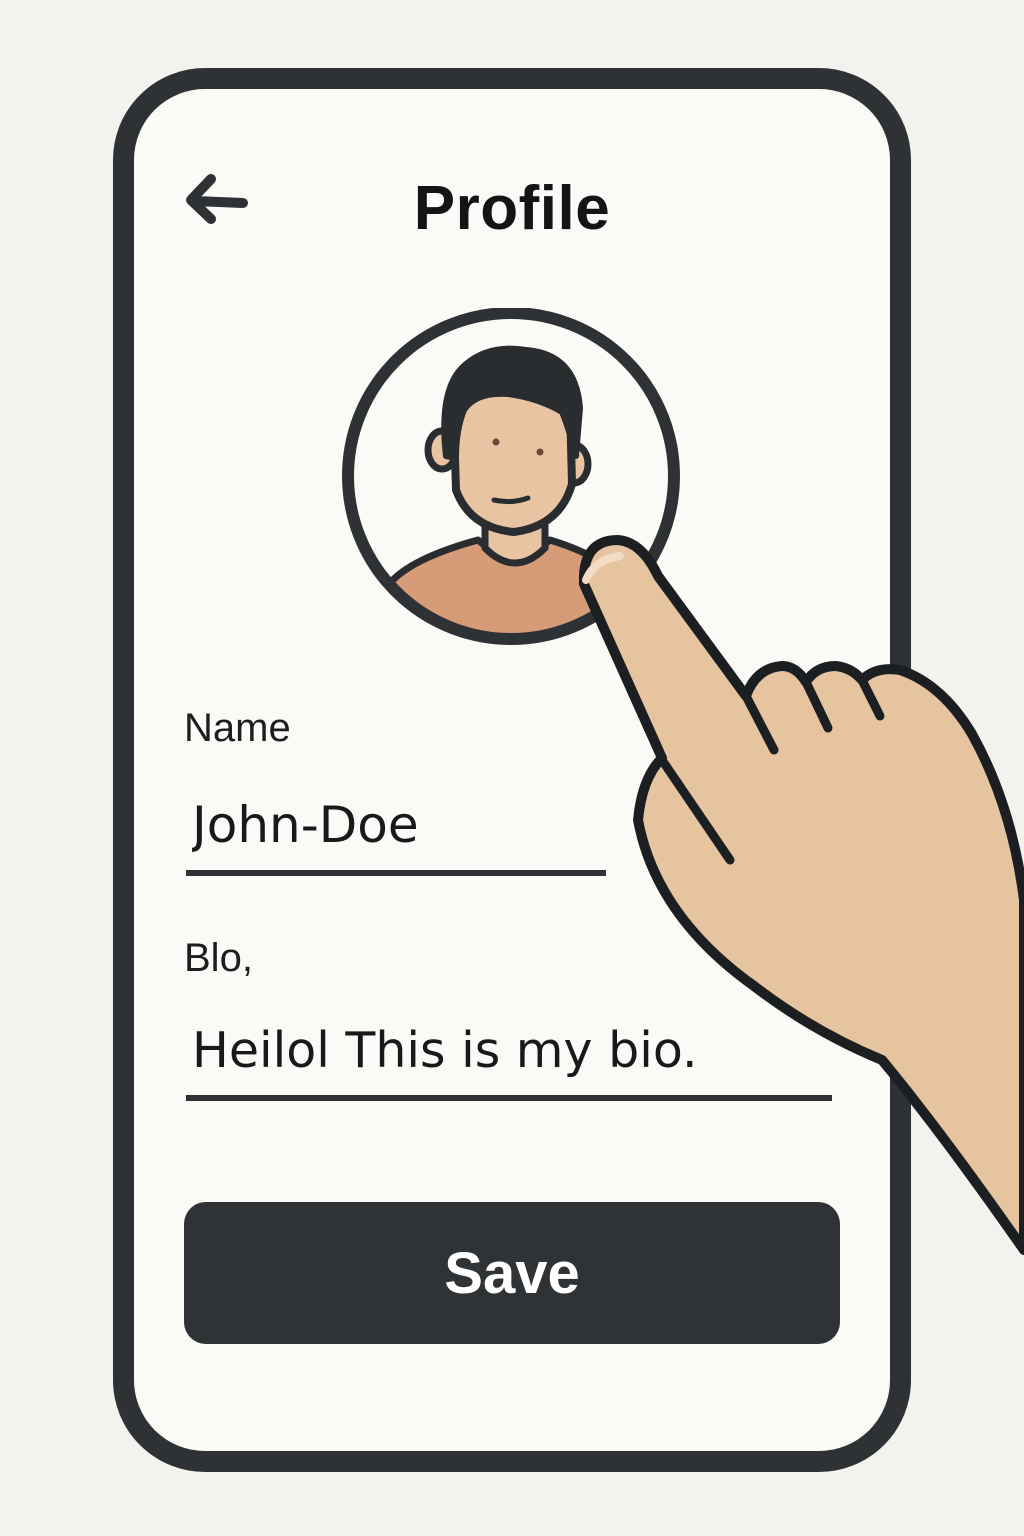 Image resolution: width=1024 pixels, height=1536 pixels. I want to click on bio-input, so click(509, 1053).